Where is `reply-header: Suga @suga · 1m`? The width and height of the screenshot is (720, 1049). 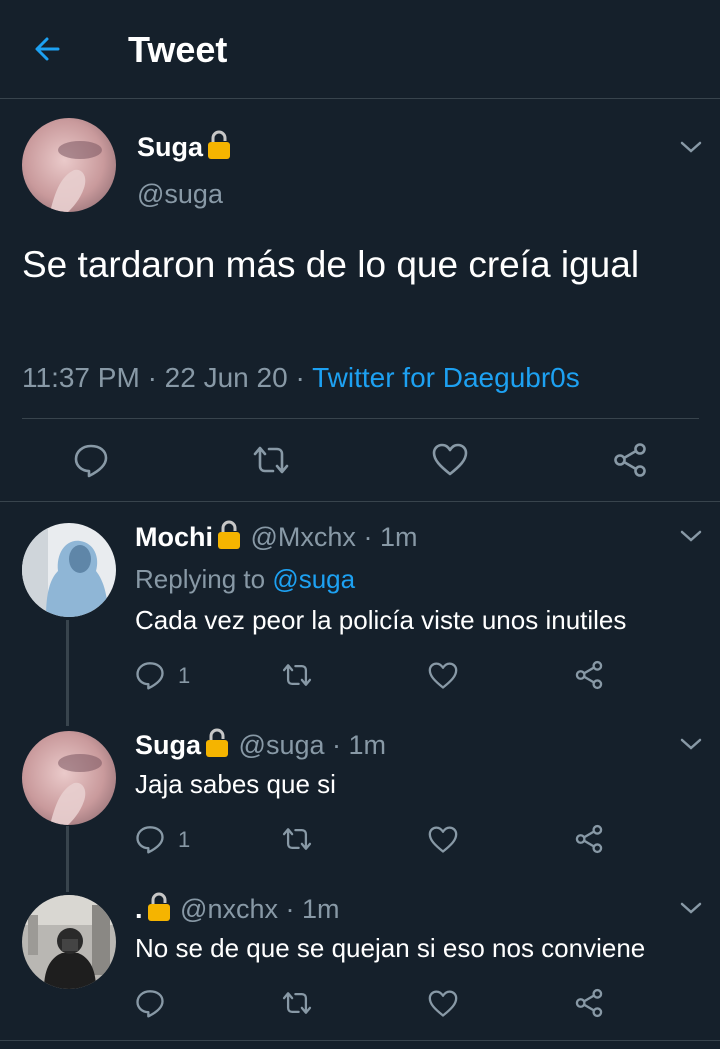 reply-header: Suga @suga · 1m is located at coordinates (260, 745).